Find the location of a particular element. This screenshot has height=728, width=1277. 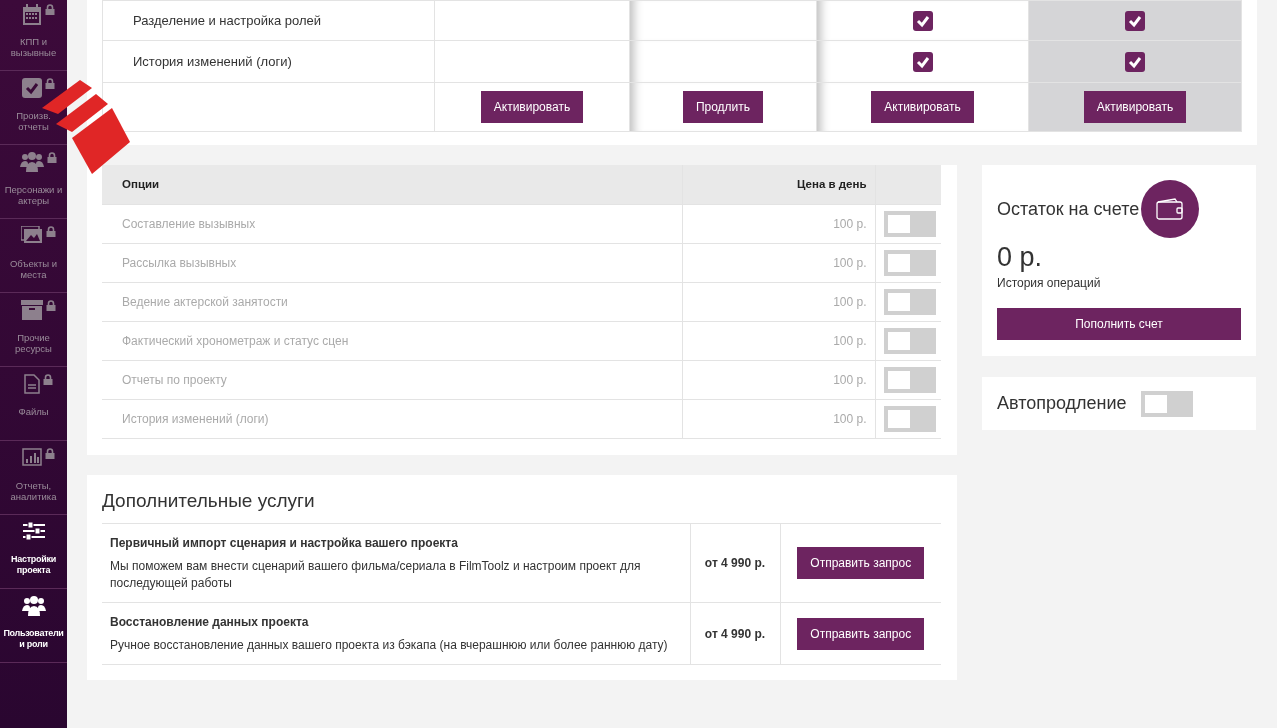

column-header: Опции is located at coordinates (392, 184).